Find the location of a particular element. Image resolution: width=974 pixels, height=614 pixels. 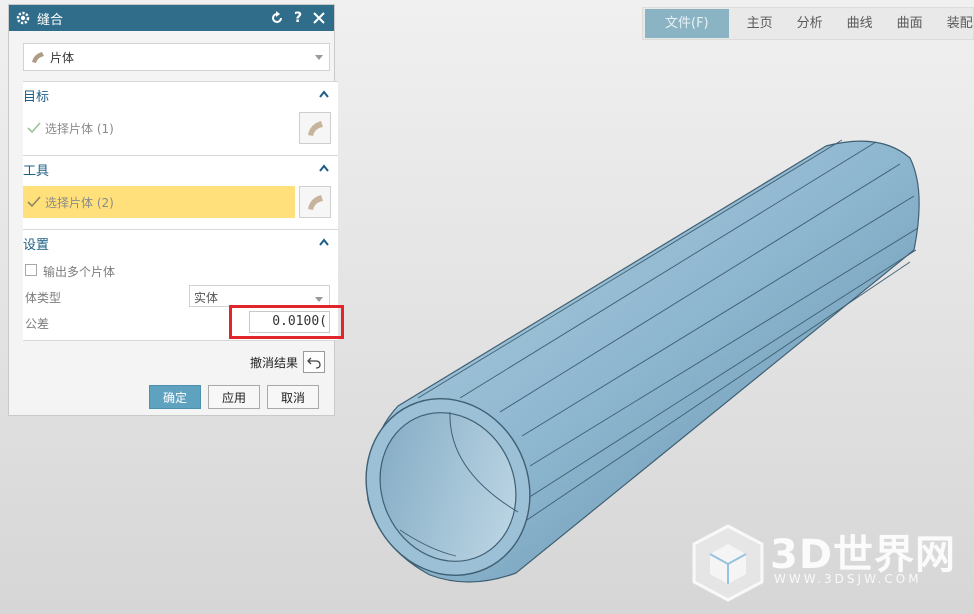

section-settings-title: 设置 is located at coordinates (36, 245).